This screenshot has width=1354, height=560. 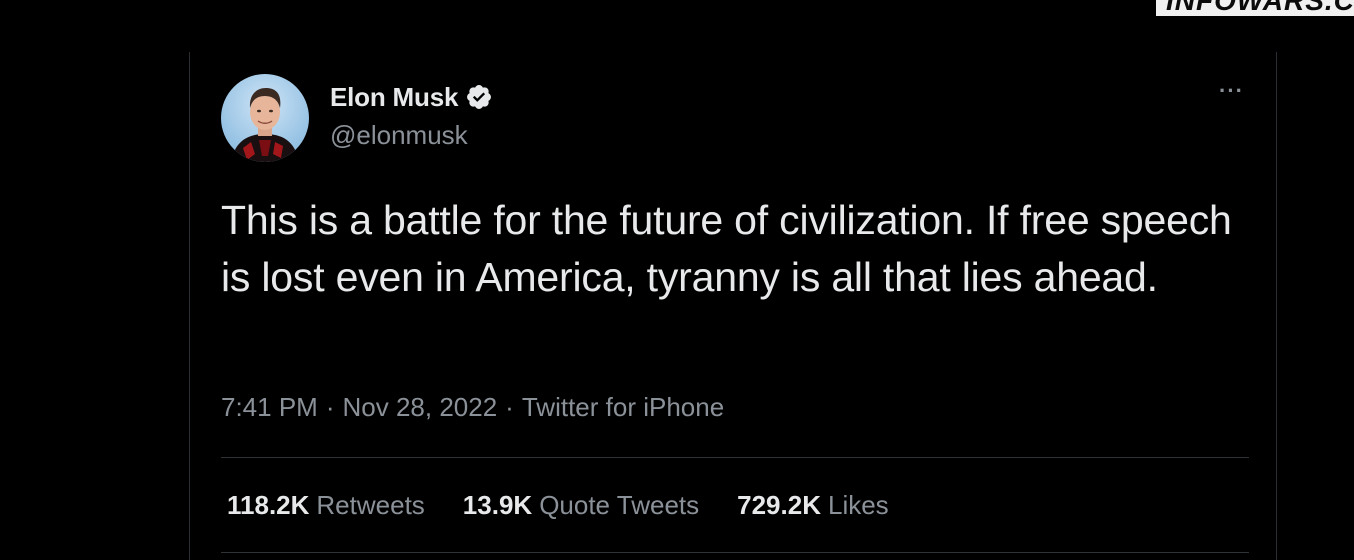 I want to click on quote-tweets-count: 13.9K, so click(x=497, y=505).